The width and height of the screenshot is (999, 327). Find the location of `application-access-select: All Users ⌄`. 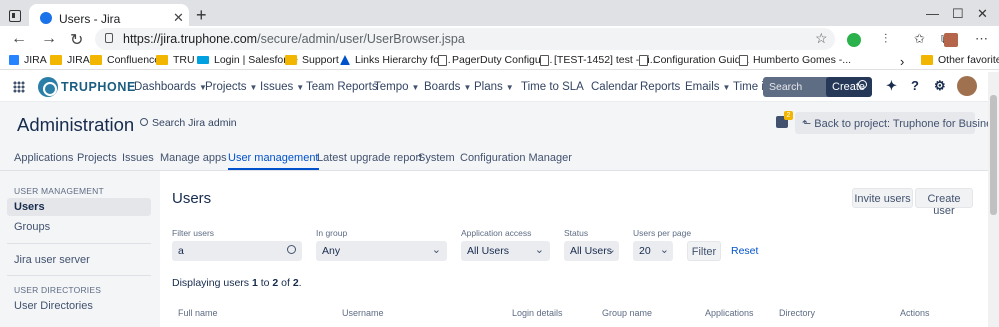

application-access-select: All Users ⌄ is located at coordinates (505, 251).